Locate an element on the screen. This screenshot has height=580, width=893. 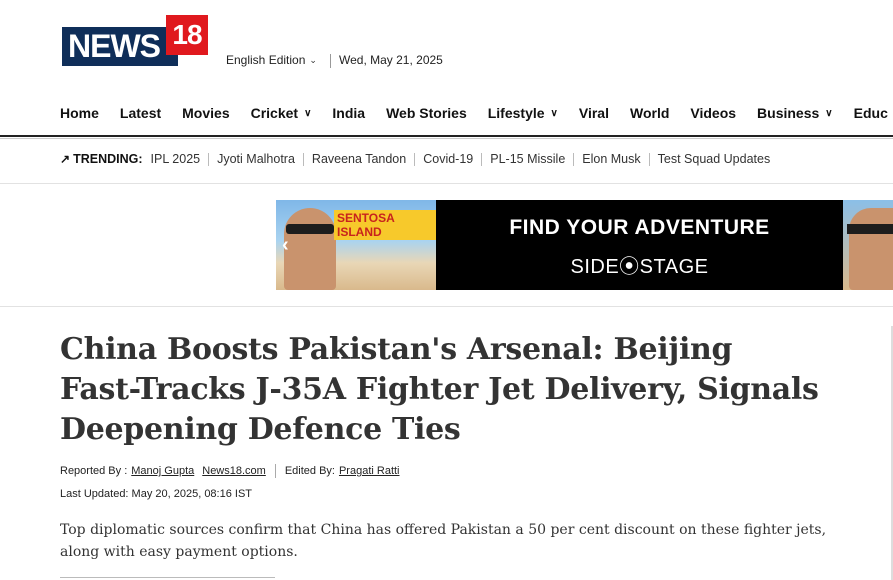
nav-divider is located at coordinates (446, 136).